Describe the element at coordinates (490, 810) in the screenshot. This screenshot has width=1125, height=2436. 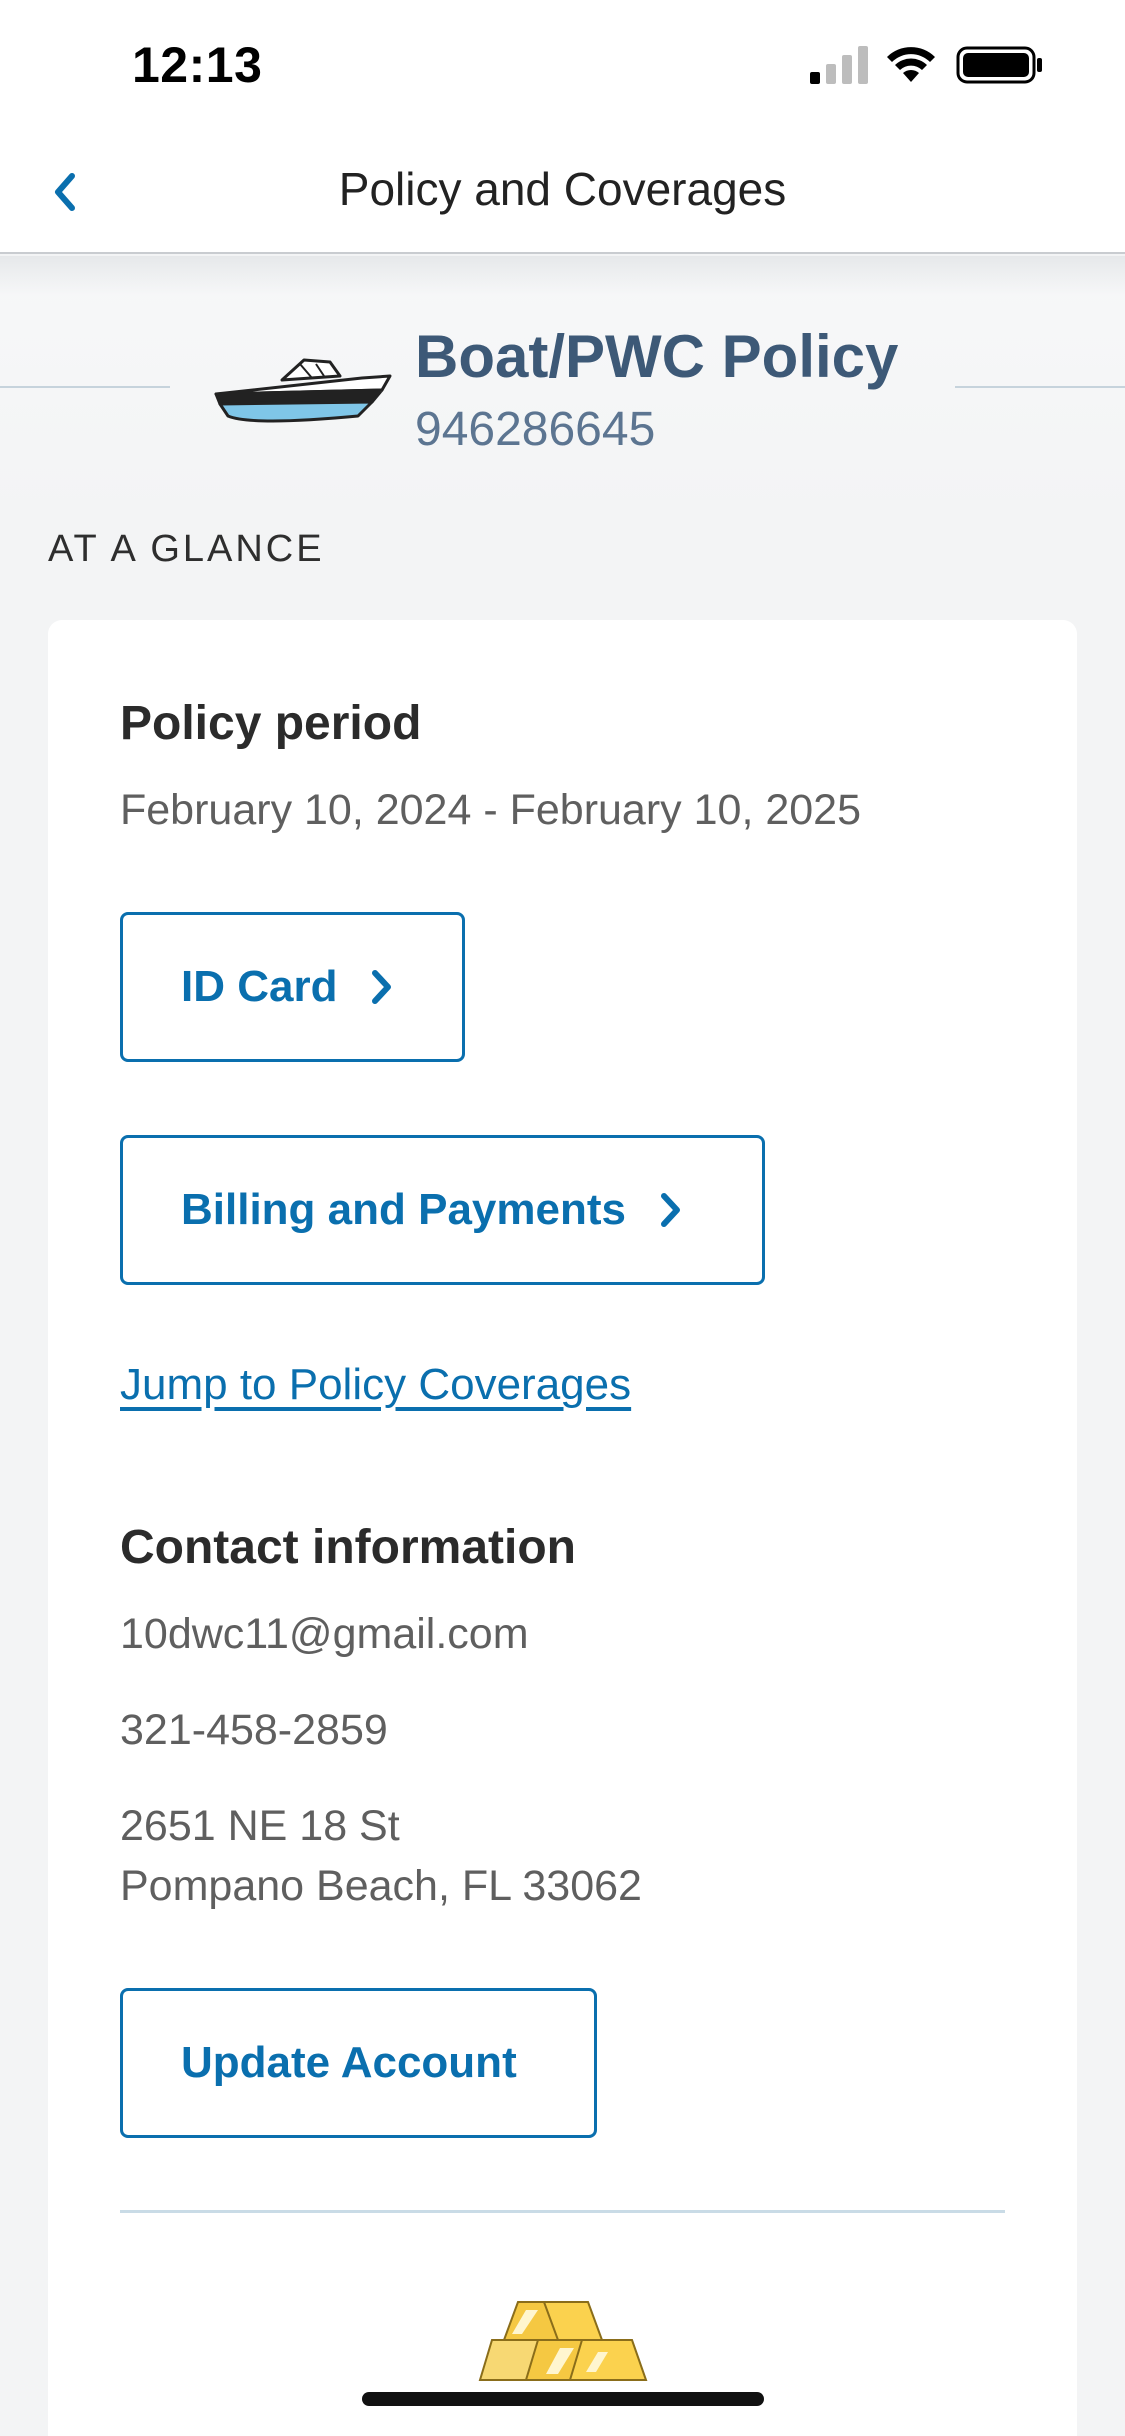
I see `policy-period-dates: February 10, 2024 - February 10, 2025` at that location.